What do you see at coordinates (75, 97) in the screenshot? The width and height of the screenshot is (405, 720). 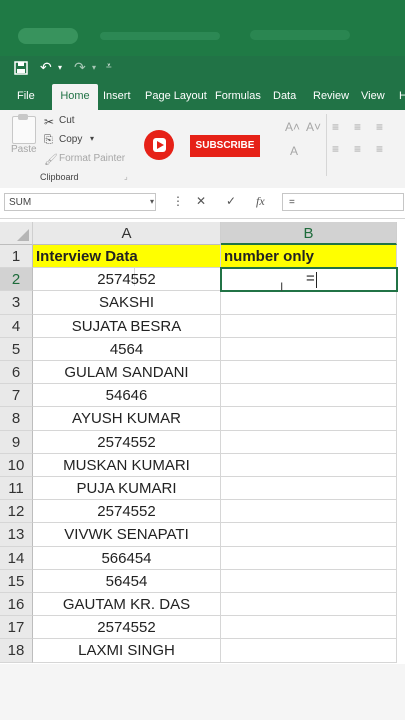 I see `tab-home: Home` at bounding box center [75, 97].